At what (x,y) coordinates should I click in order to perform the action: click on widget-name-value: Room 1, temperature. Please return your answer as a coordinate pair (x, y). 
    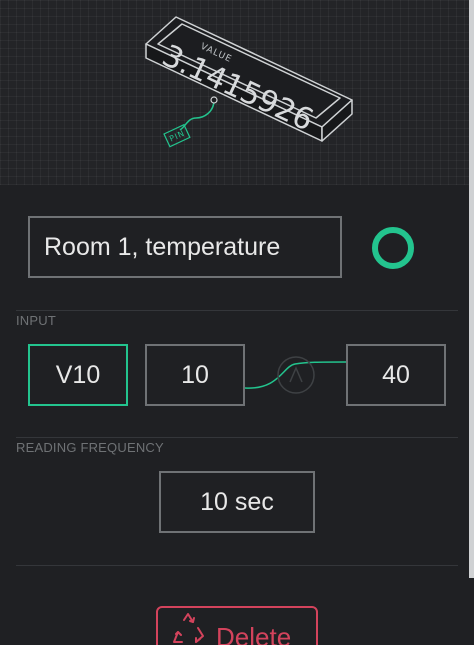
    Looking at the image, I should click on (162, 246).